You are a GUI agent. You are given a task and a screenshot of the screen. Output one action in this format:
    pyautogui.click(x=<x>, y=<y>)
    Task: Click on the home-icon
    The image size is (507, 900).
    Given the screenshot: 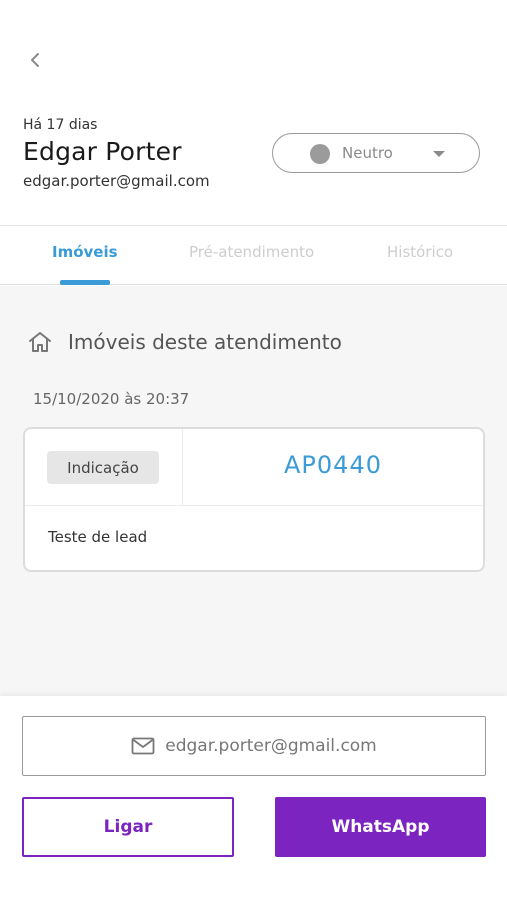 What is the action you would take?
    pyautogui.click(x=40, y=342)
    